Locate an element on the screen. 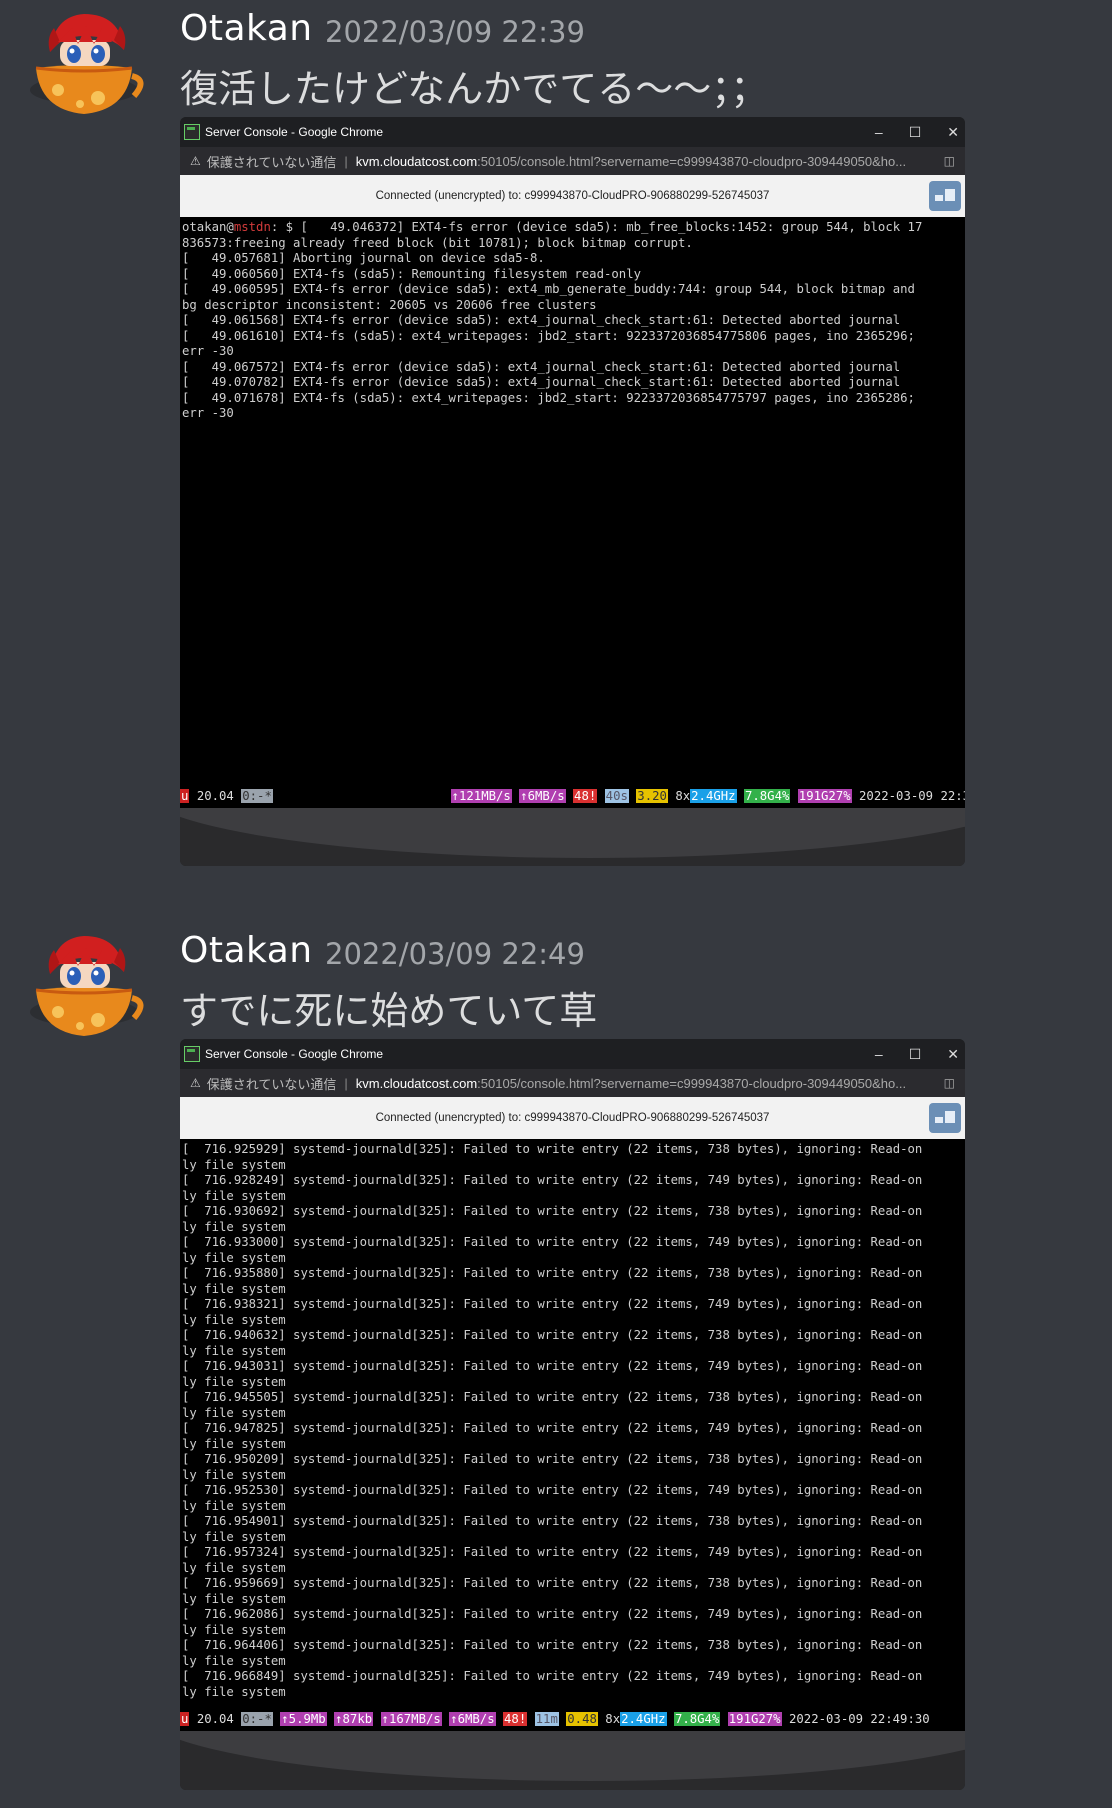 The width and height of the screenshot is (1112, 1808). close-icon: ✕ is located at coordinates (953, 1053).